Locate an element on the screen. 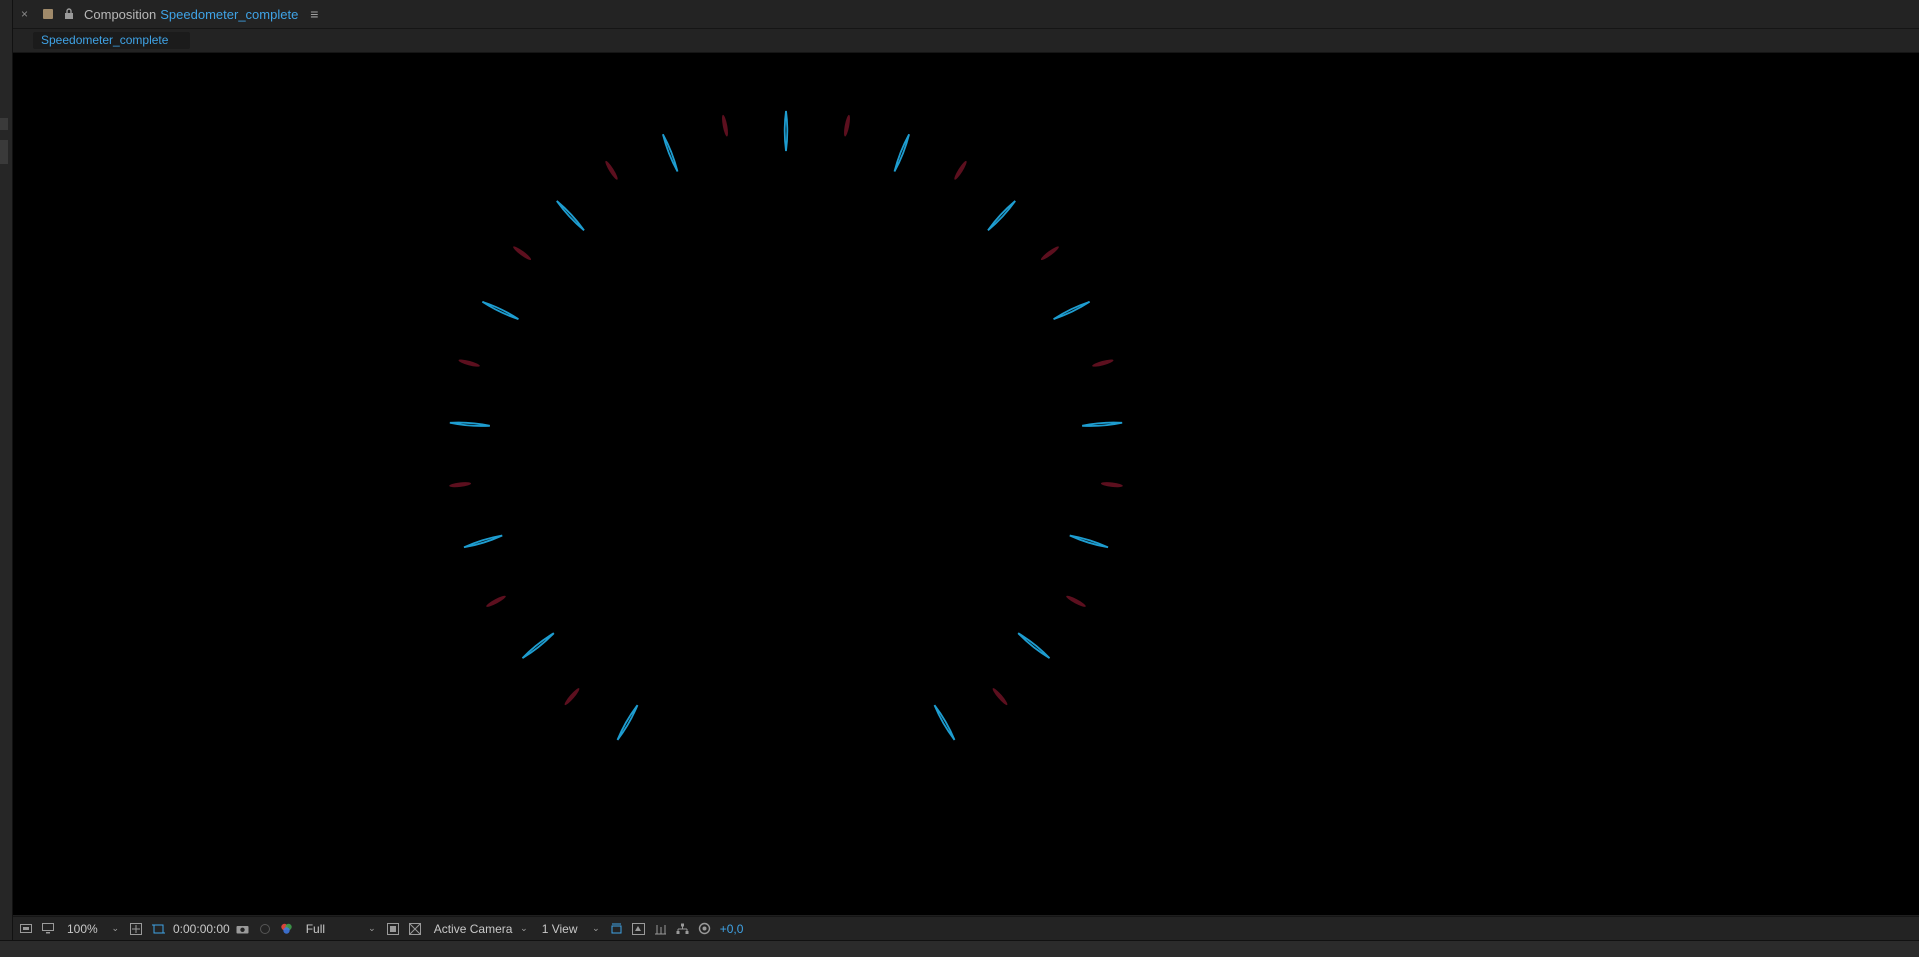 The image size is (1919, 957). fit-icon is located at coordinates (136, 929).